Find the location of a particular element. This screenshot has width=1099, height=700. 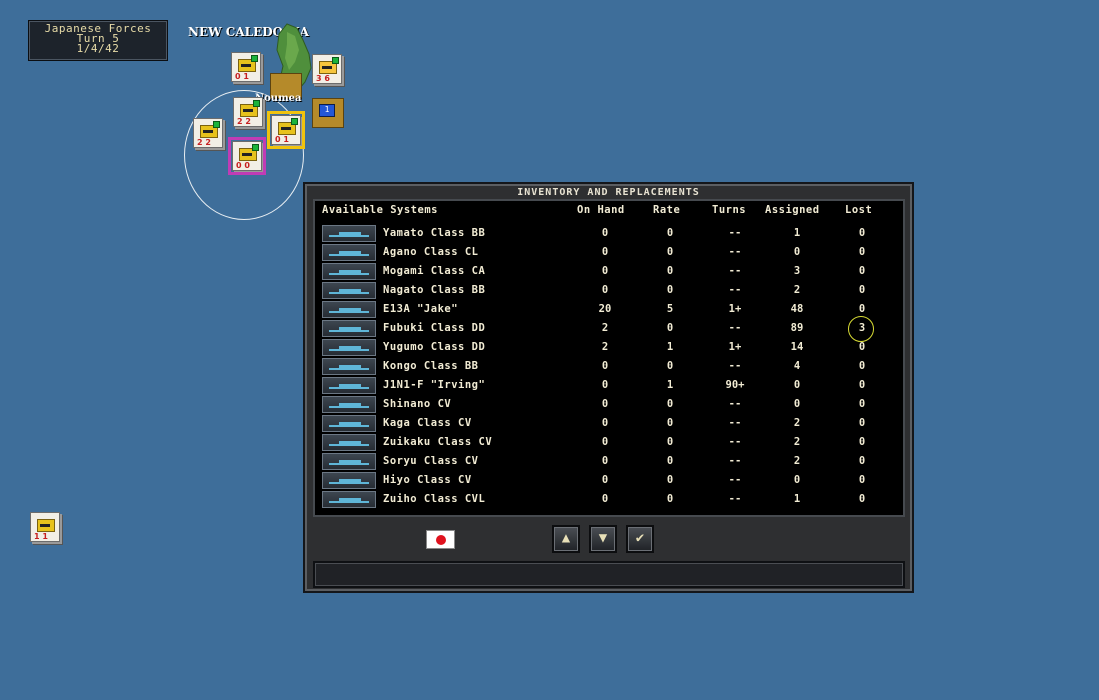

system-name: E13A "Jake" is located at coordinates (421, 309).